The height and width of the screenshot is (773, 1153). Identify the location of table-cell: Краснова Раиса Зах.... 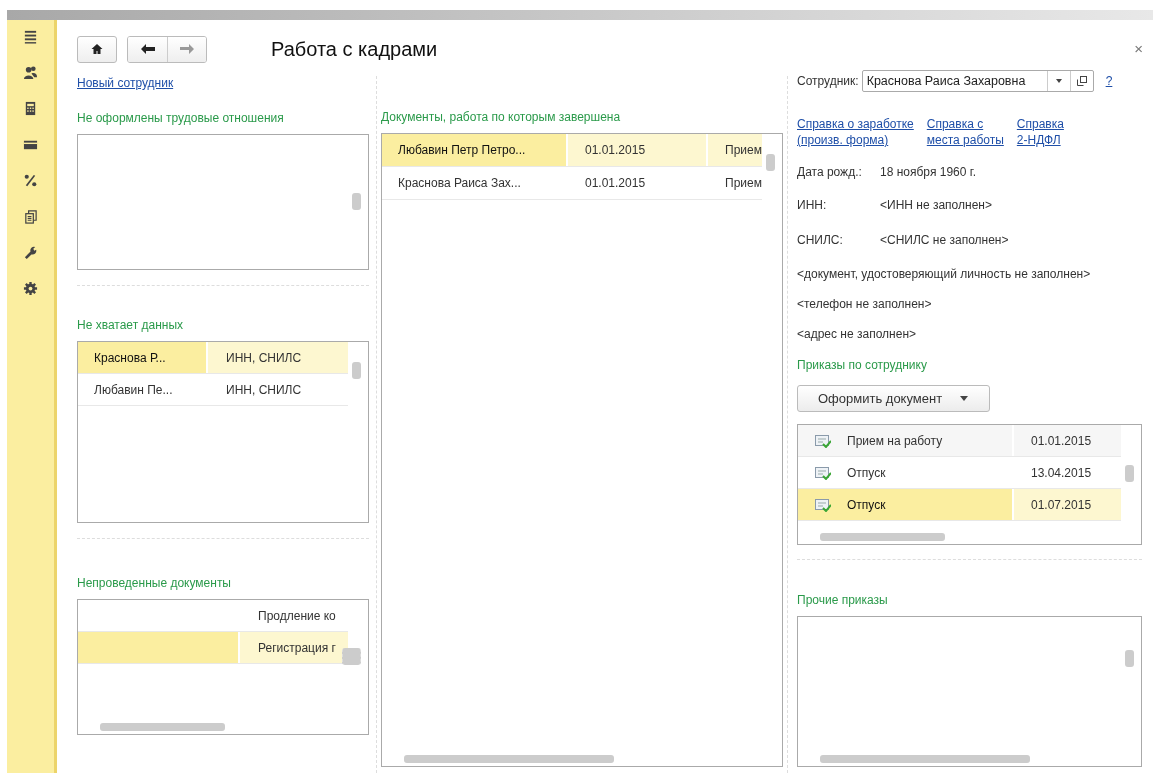
(474, 183).